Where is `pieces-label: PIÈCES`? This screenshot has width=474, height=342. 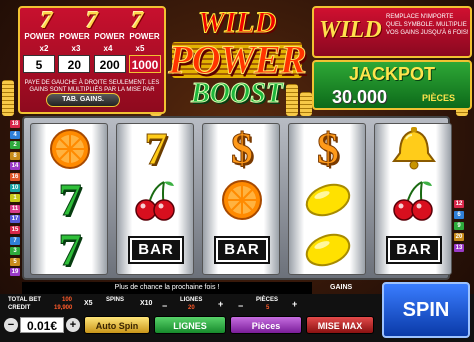 pieces-label: PIÈCES is located at coordinates (267, 300).